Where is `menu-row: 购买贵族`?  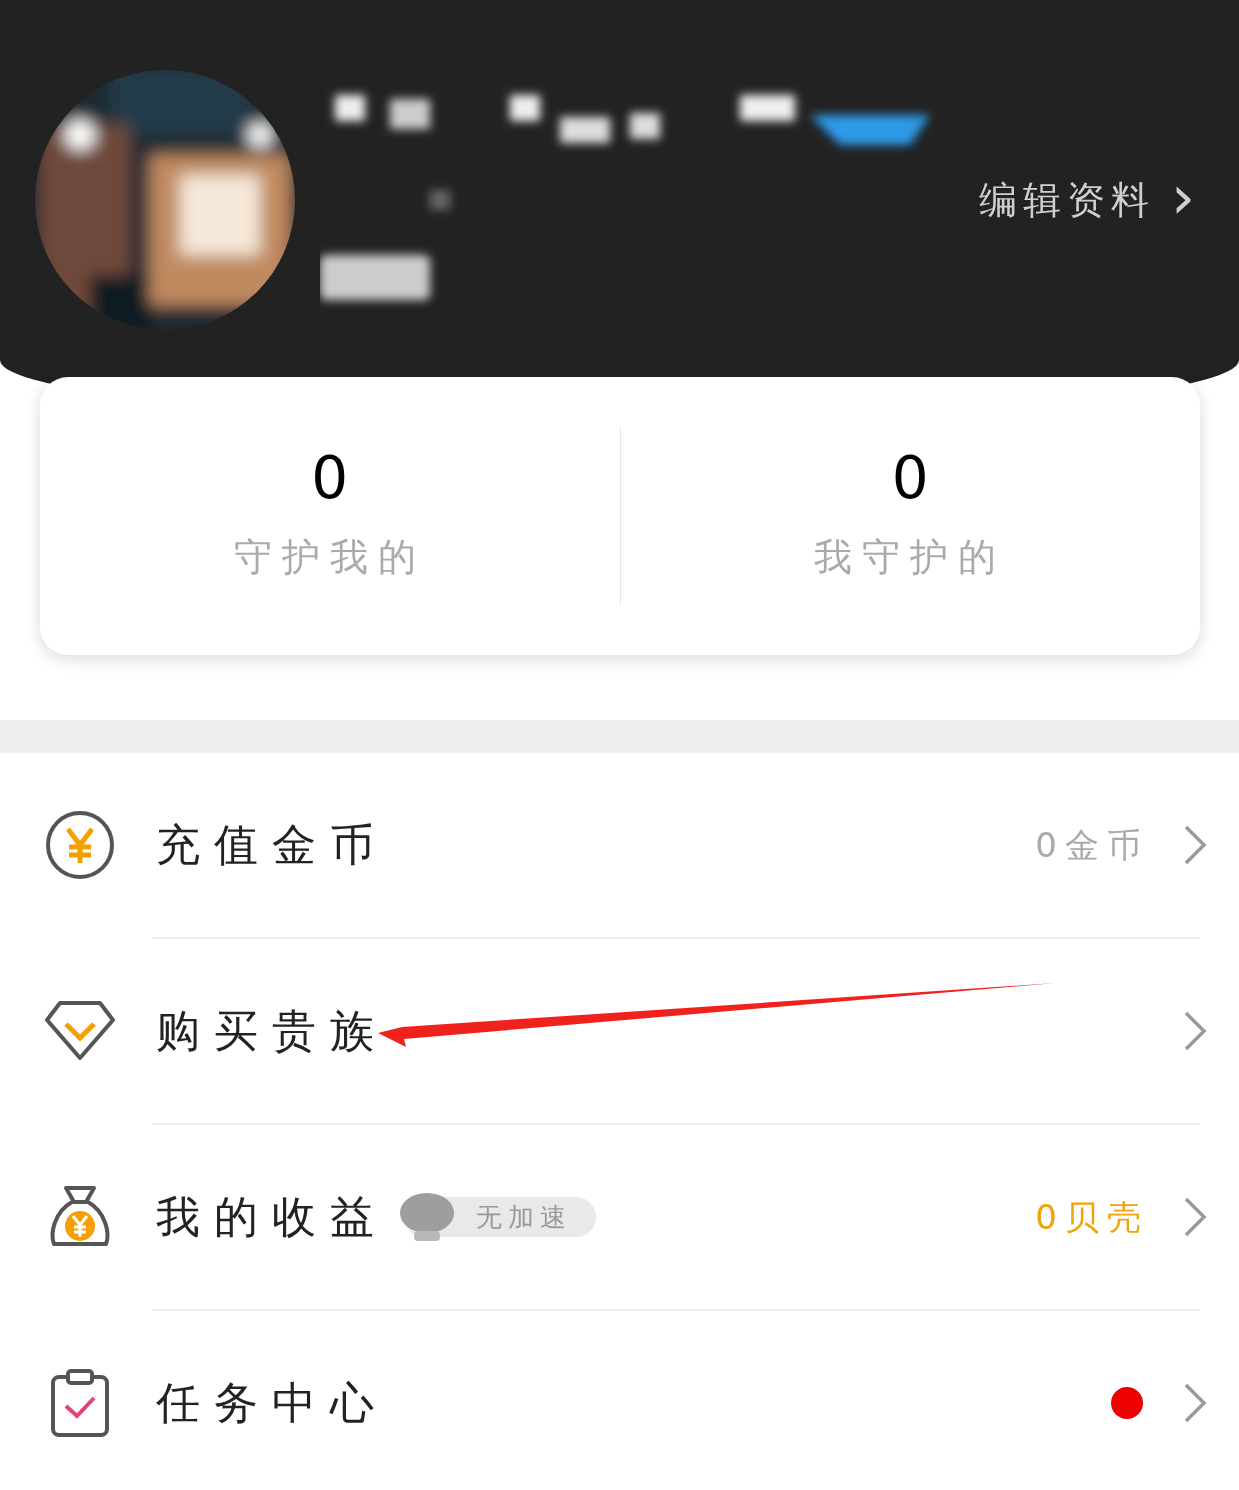 menu-row: 购买贵族 is located at coordinates (619, 1031).